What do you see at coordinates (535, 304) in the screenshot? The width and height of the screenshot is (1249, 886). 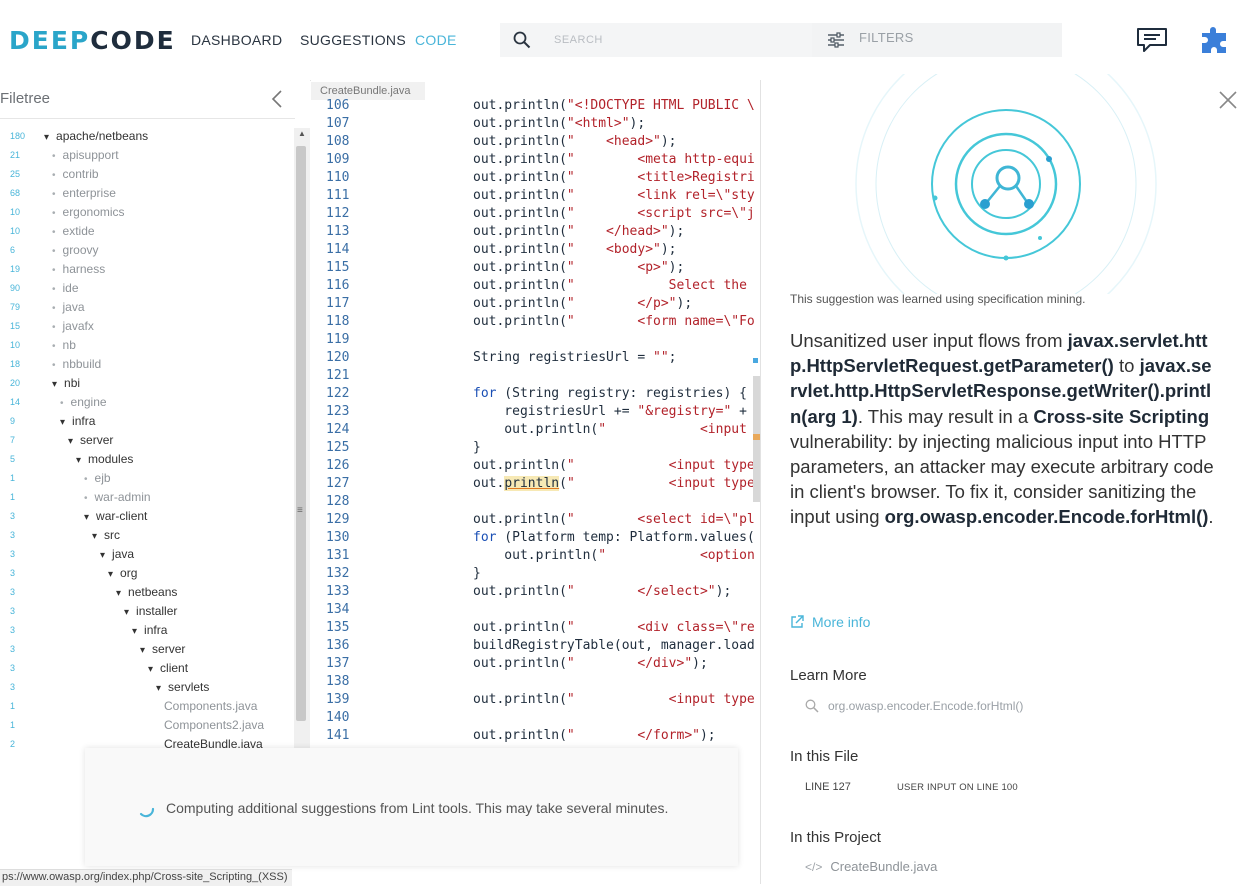 I see `code-line: 117 out.println(" </p>");` at bounding box center [535, 304].